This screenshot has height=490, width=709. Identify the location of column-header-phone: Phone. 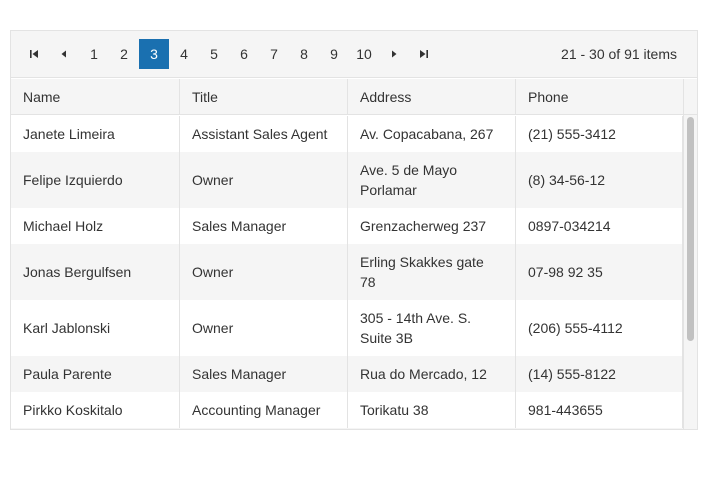
(600, 96).